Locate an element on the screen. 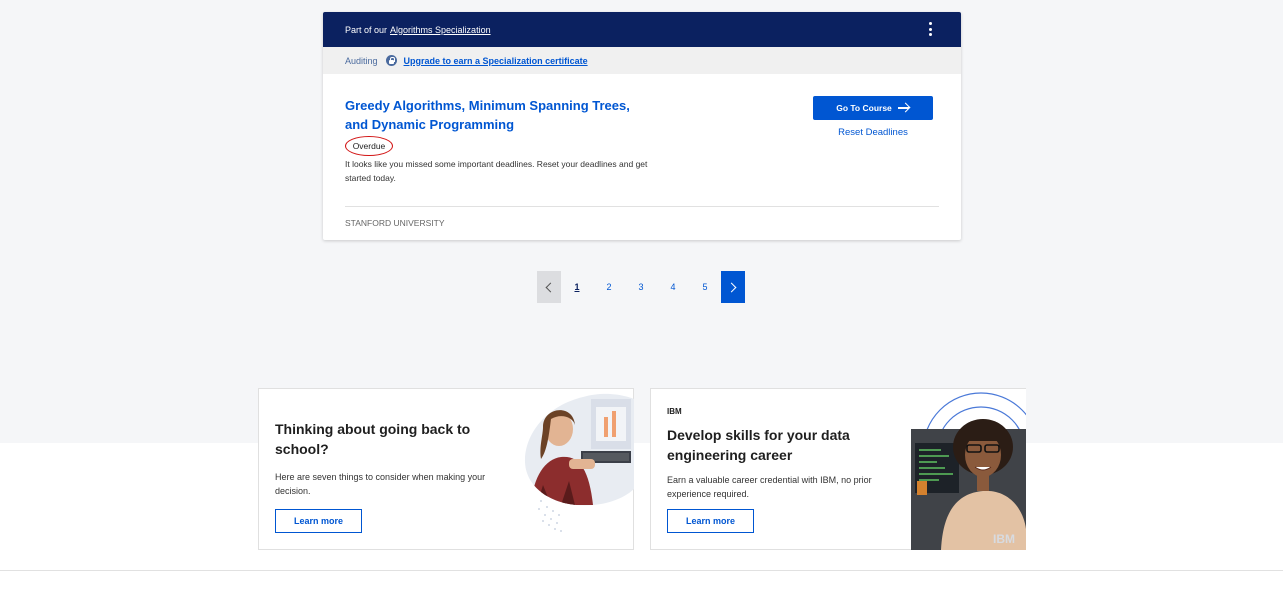 This screenshot has width=1283, height=594. page-2: 2 is located at coordinates (609, 287).